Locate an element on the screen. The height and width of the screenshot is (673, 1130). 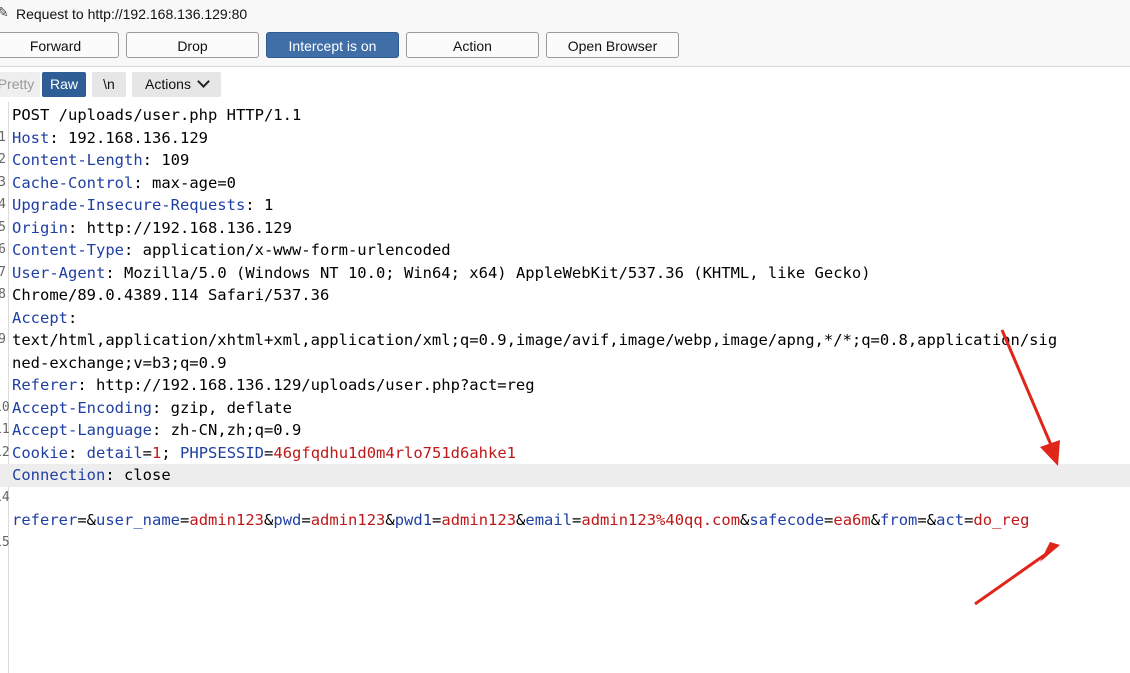
header-cache-control: 4 Cache-Control: max-age=0 is located at coordinates (565, 192).